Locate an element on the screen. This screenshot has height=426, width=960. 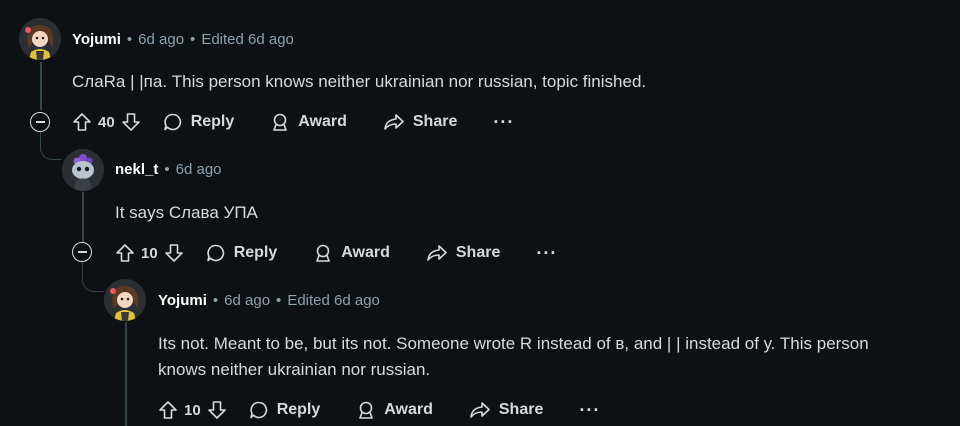
nekl-avatar-icon is located at coordinates (83, 170).